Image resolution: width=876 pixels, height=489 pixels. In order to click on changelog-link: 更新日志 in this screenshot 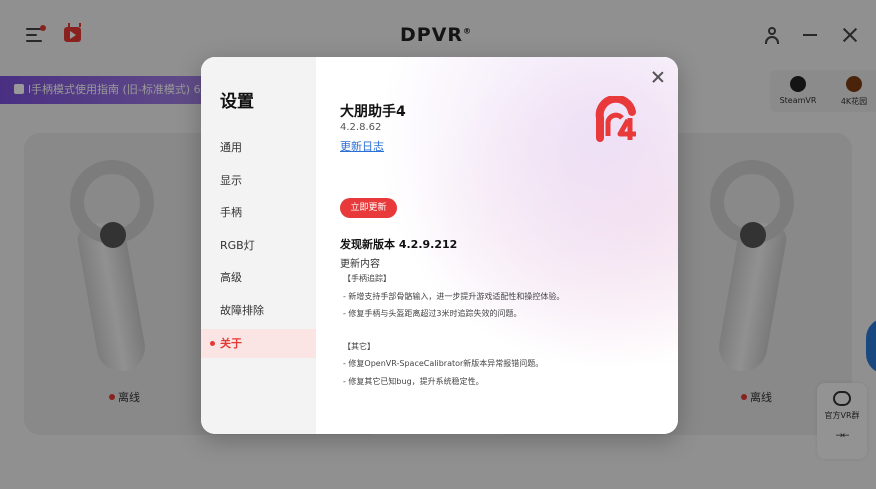, I will do `click(362, 146)`.